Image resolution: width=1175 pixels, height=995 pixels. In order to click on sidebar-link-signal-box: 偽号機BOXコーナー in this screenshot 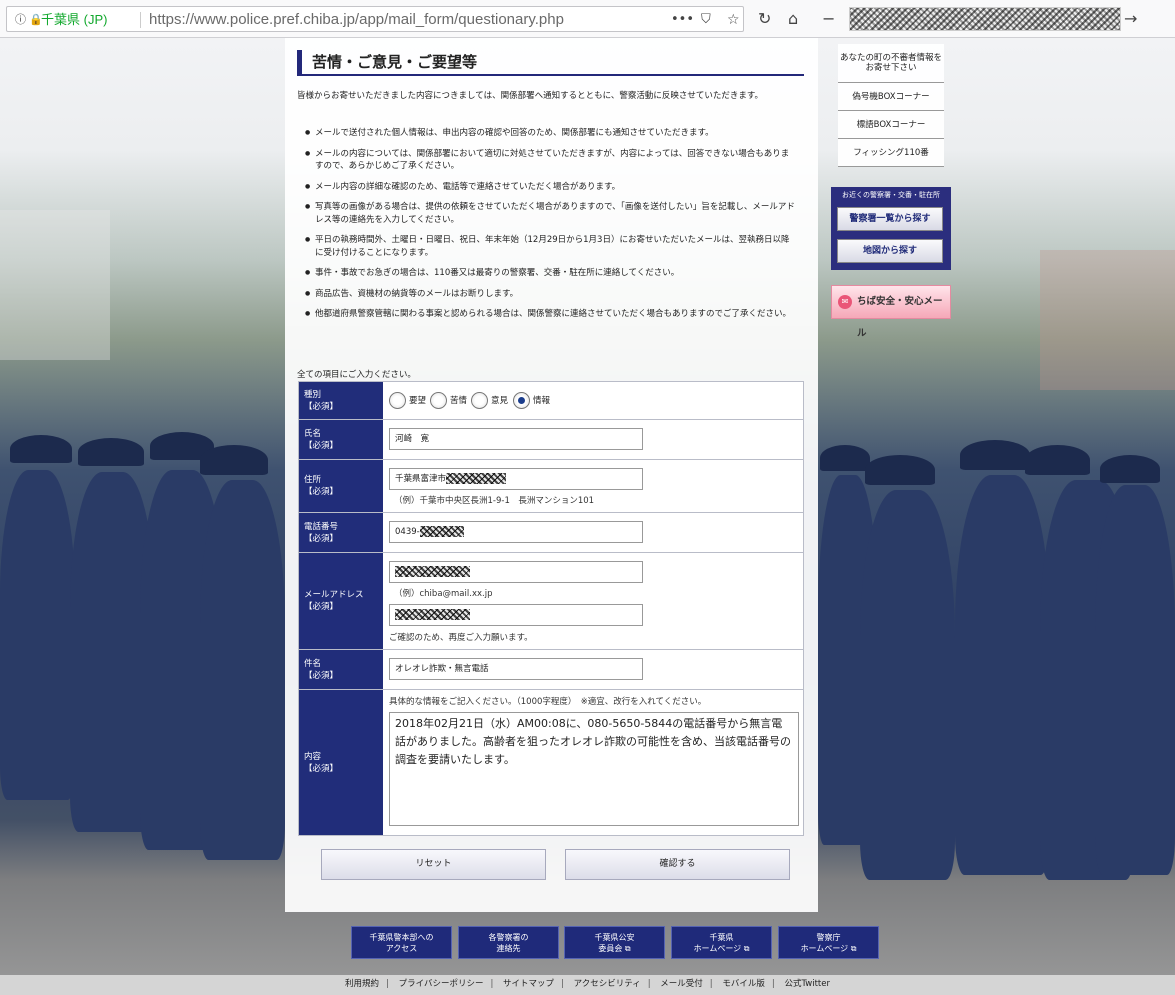, I will do `click(891, 97)`.